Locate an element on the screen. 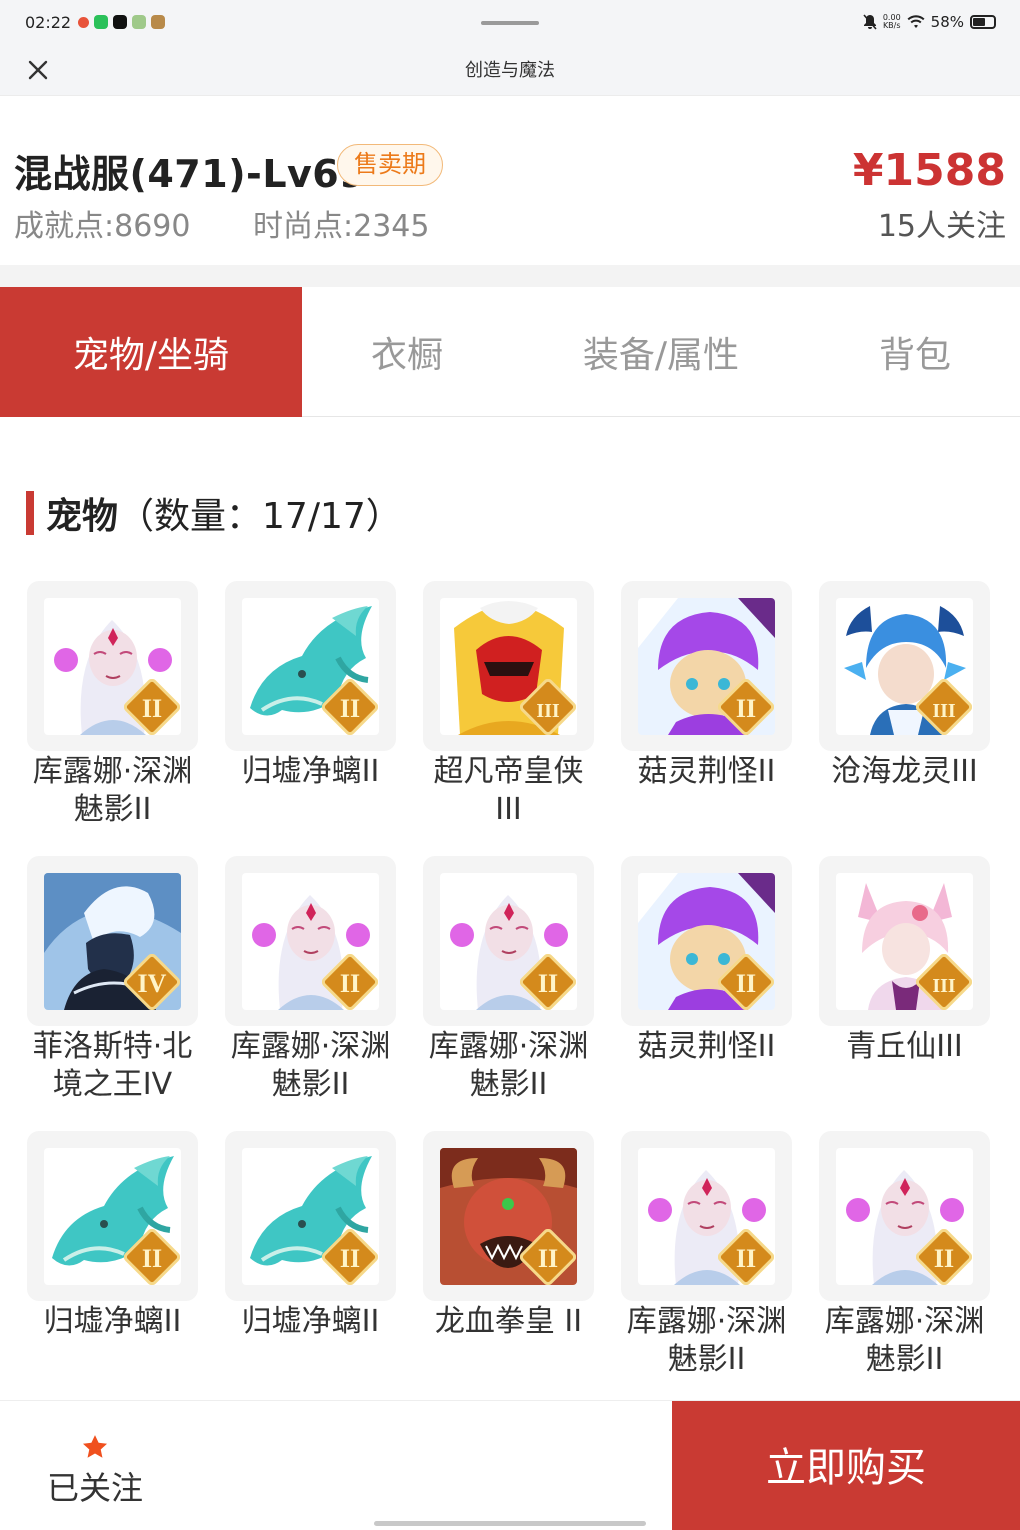 The width and height of the screenshot is (1020, 1530). achievement-label: 成就点: is located at coordinates (64, 226).